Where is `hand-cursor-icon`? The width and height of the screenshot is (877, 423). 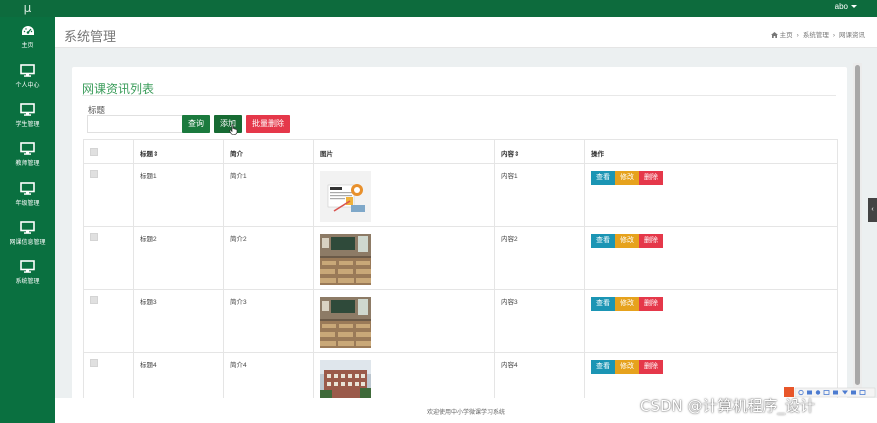
hand-cursor-icon is located at coordinates (233, 129).